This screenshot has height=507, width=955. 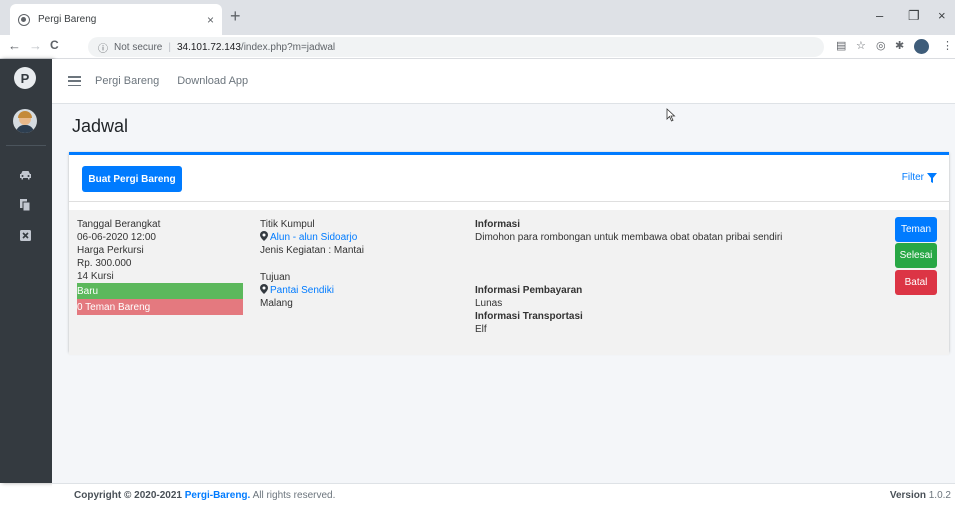 What do you see at coordinates (160, 307) in the screenshot?
I see `friends-badge: 0 Teman Bareng` at bounding box center [160, 307].